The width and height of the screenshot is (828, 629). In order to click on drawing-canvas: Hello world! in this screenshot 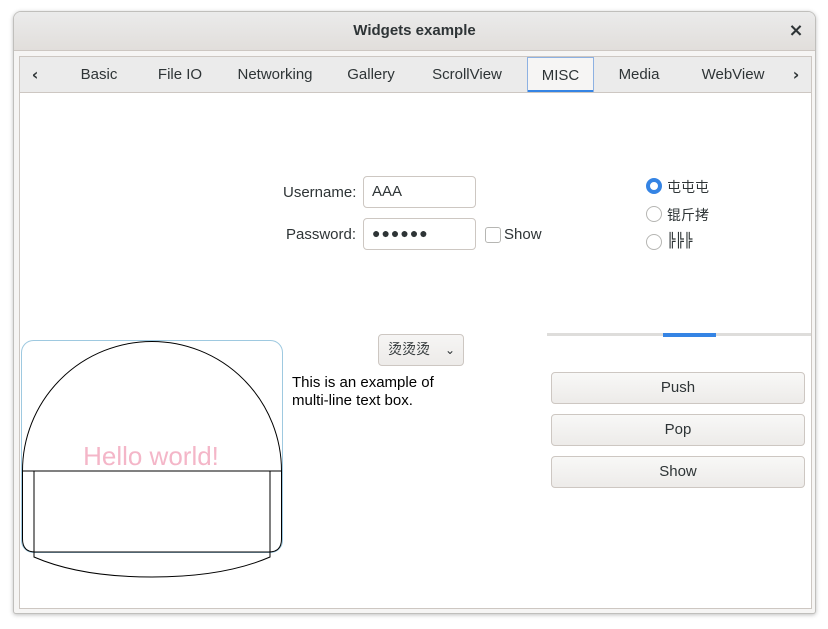, I will do `click(152, 459)`.